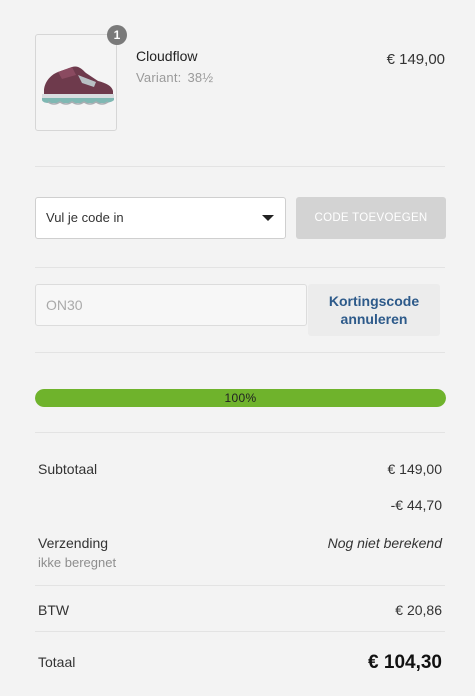 This screenshot has height=696, width=475. Describe the element at coordinates (415, 469) in the screenshot. I see `subtotal-value: € 149,00` at that location.